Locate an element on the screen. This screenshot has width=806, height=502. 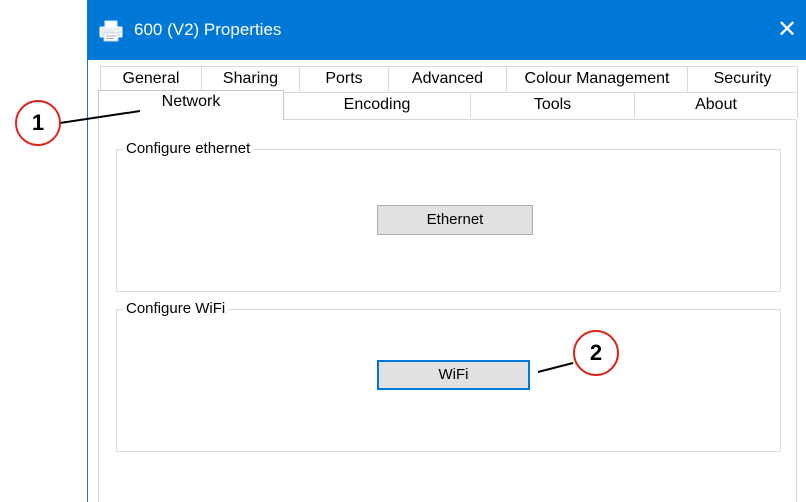
tab-label: Security is located at coordinates (742, 78).